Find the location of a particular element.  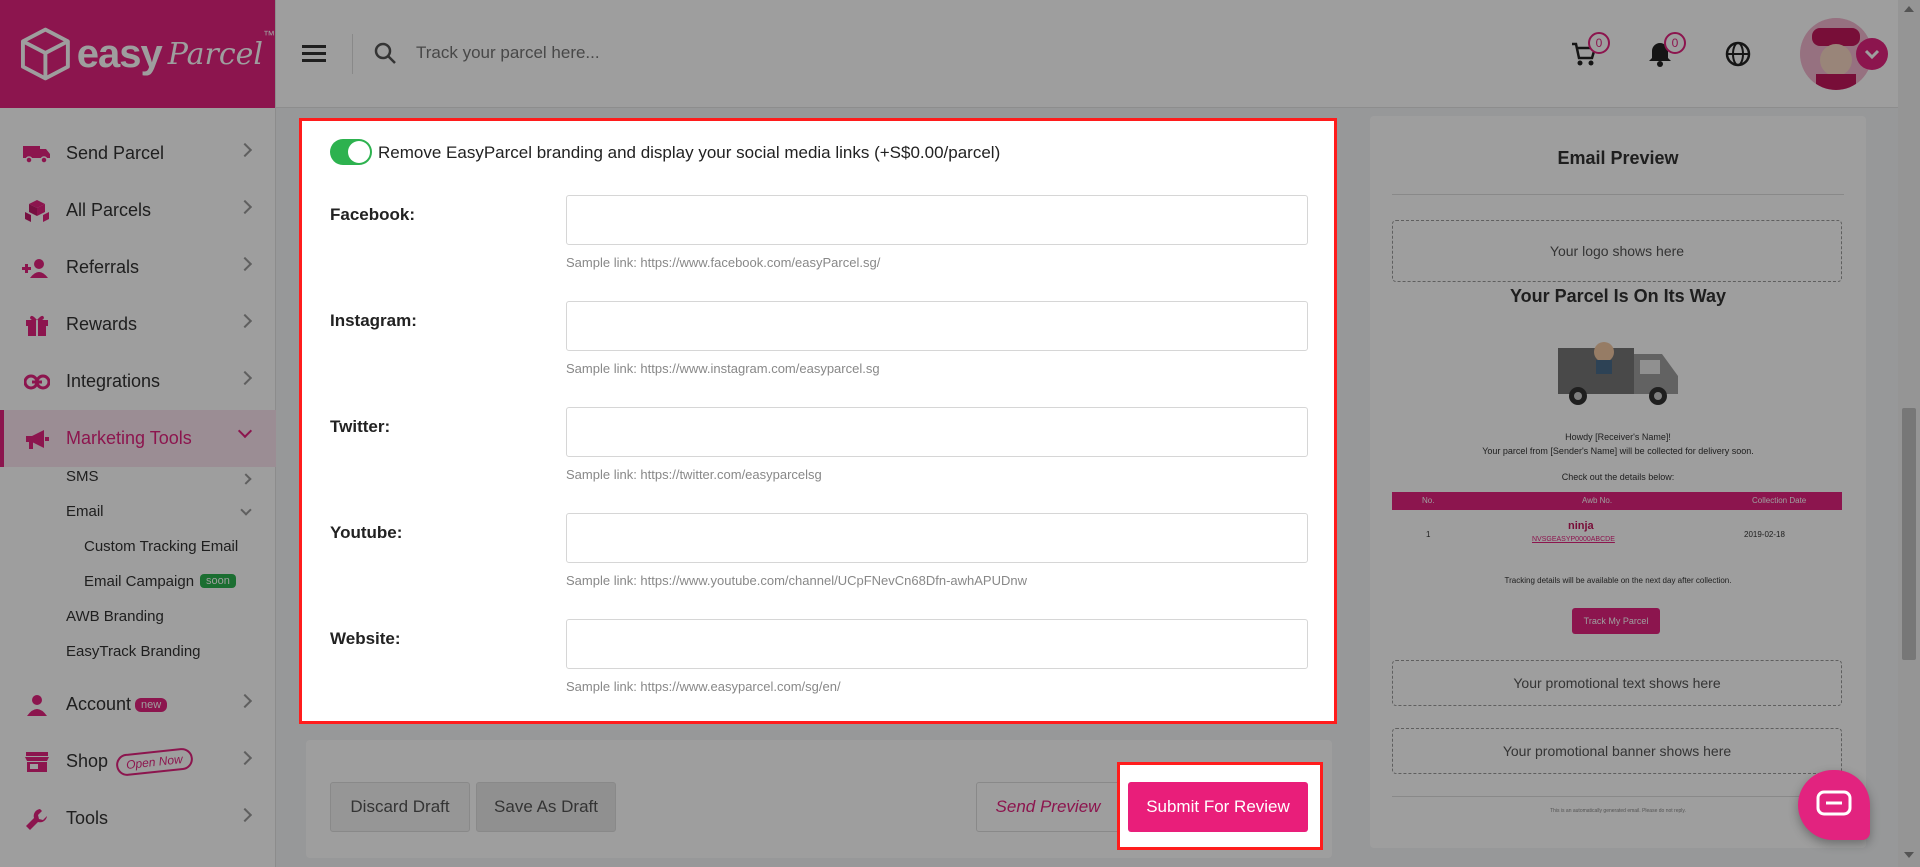

sidebar-subitem-label: Email Campaign is located at coordinates (139, 581).